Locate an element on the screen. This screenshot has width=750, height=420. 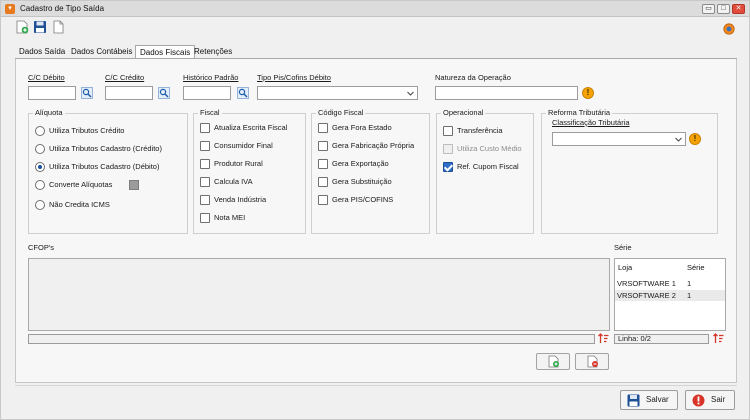
remove-cfop-button is located at coordinates (592, 361).